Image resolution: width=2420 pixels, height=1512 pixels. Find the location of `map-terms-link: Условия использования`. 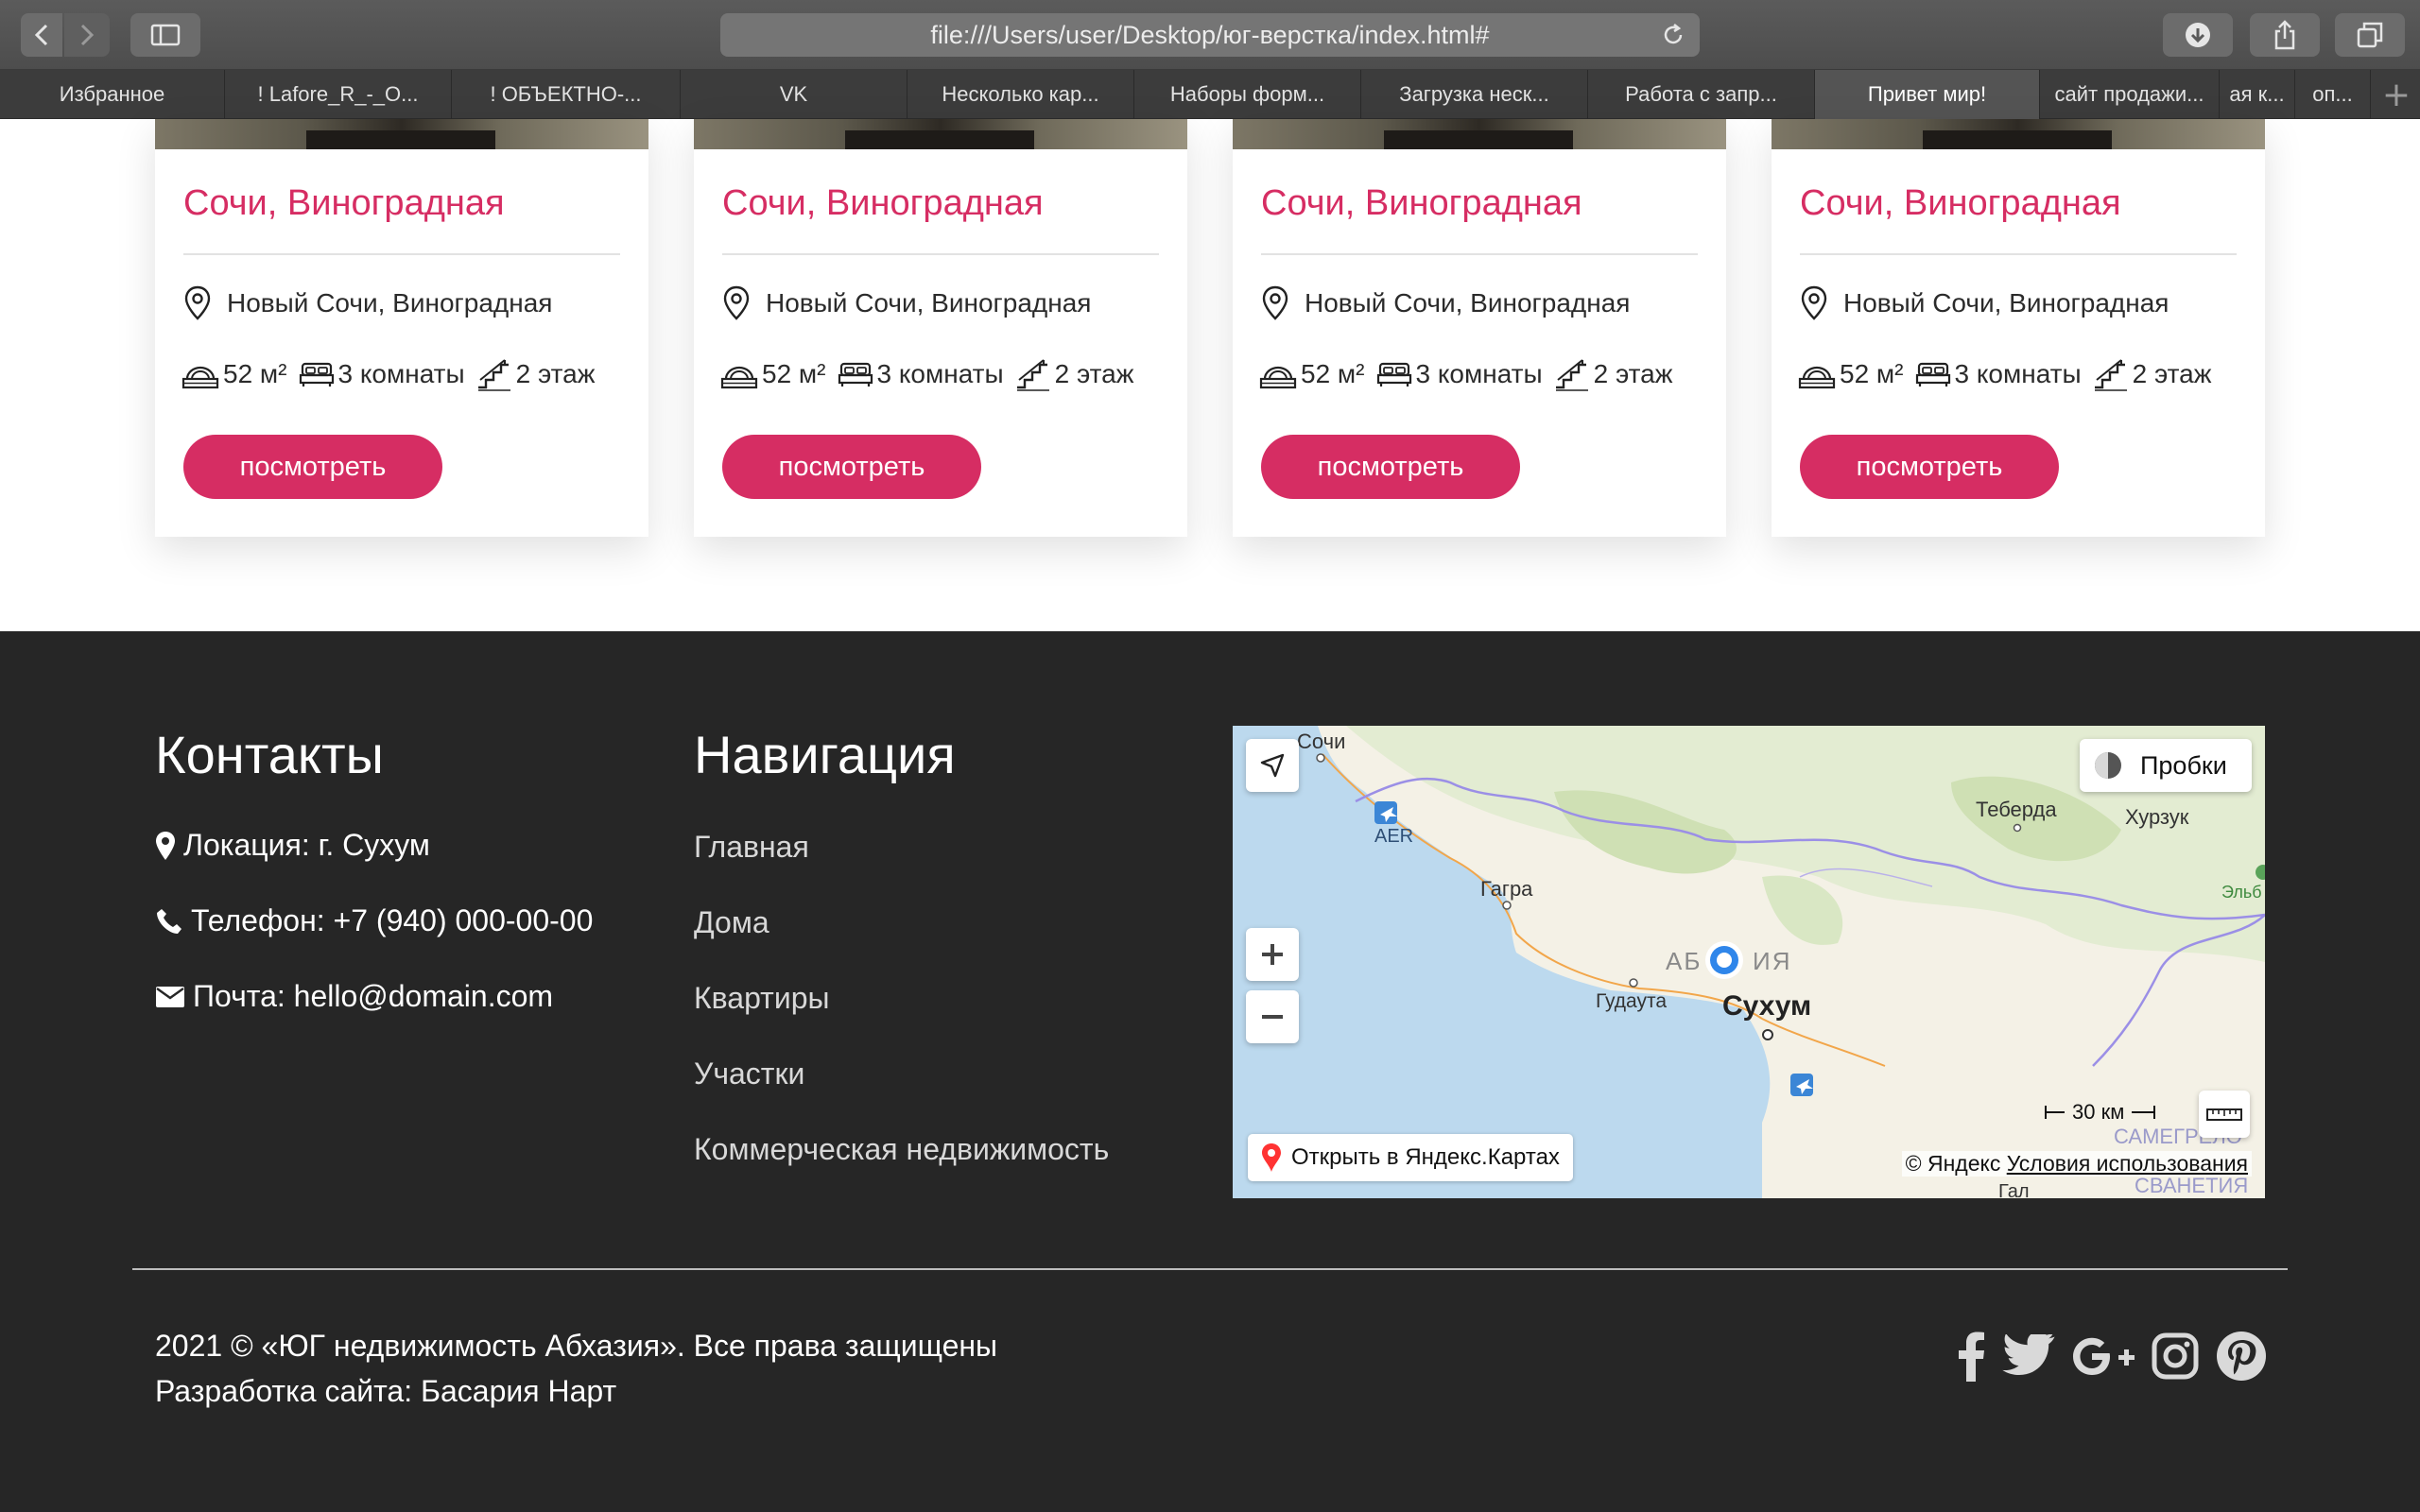

map-terms-link: Условия использования is located at coordinates (2127, 1163).